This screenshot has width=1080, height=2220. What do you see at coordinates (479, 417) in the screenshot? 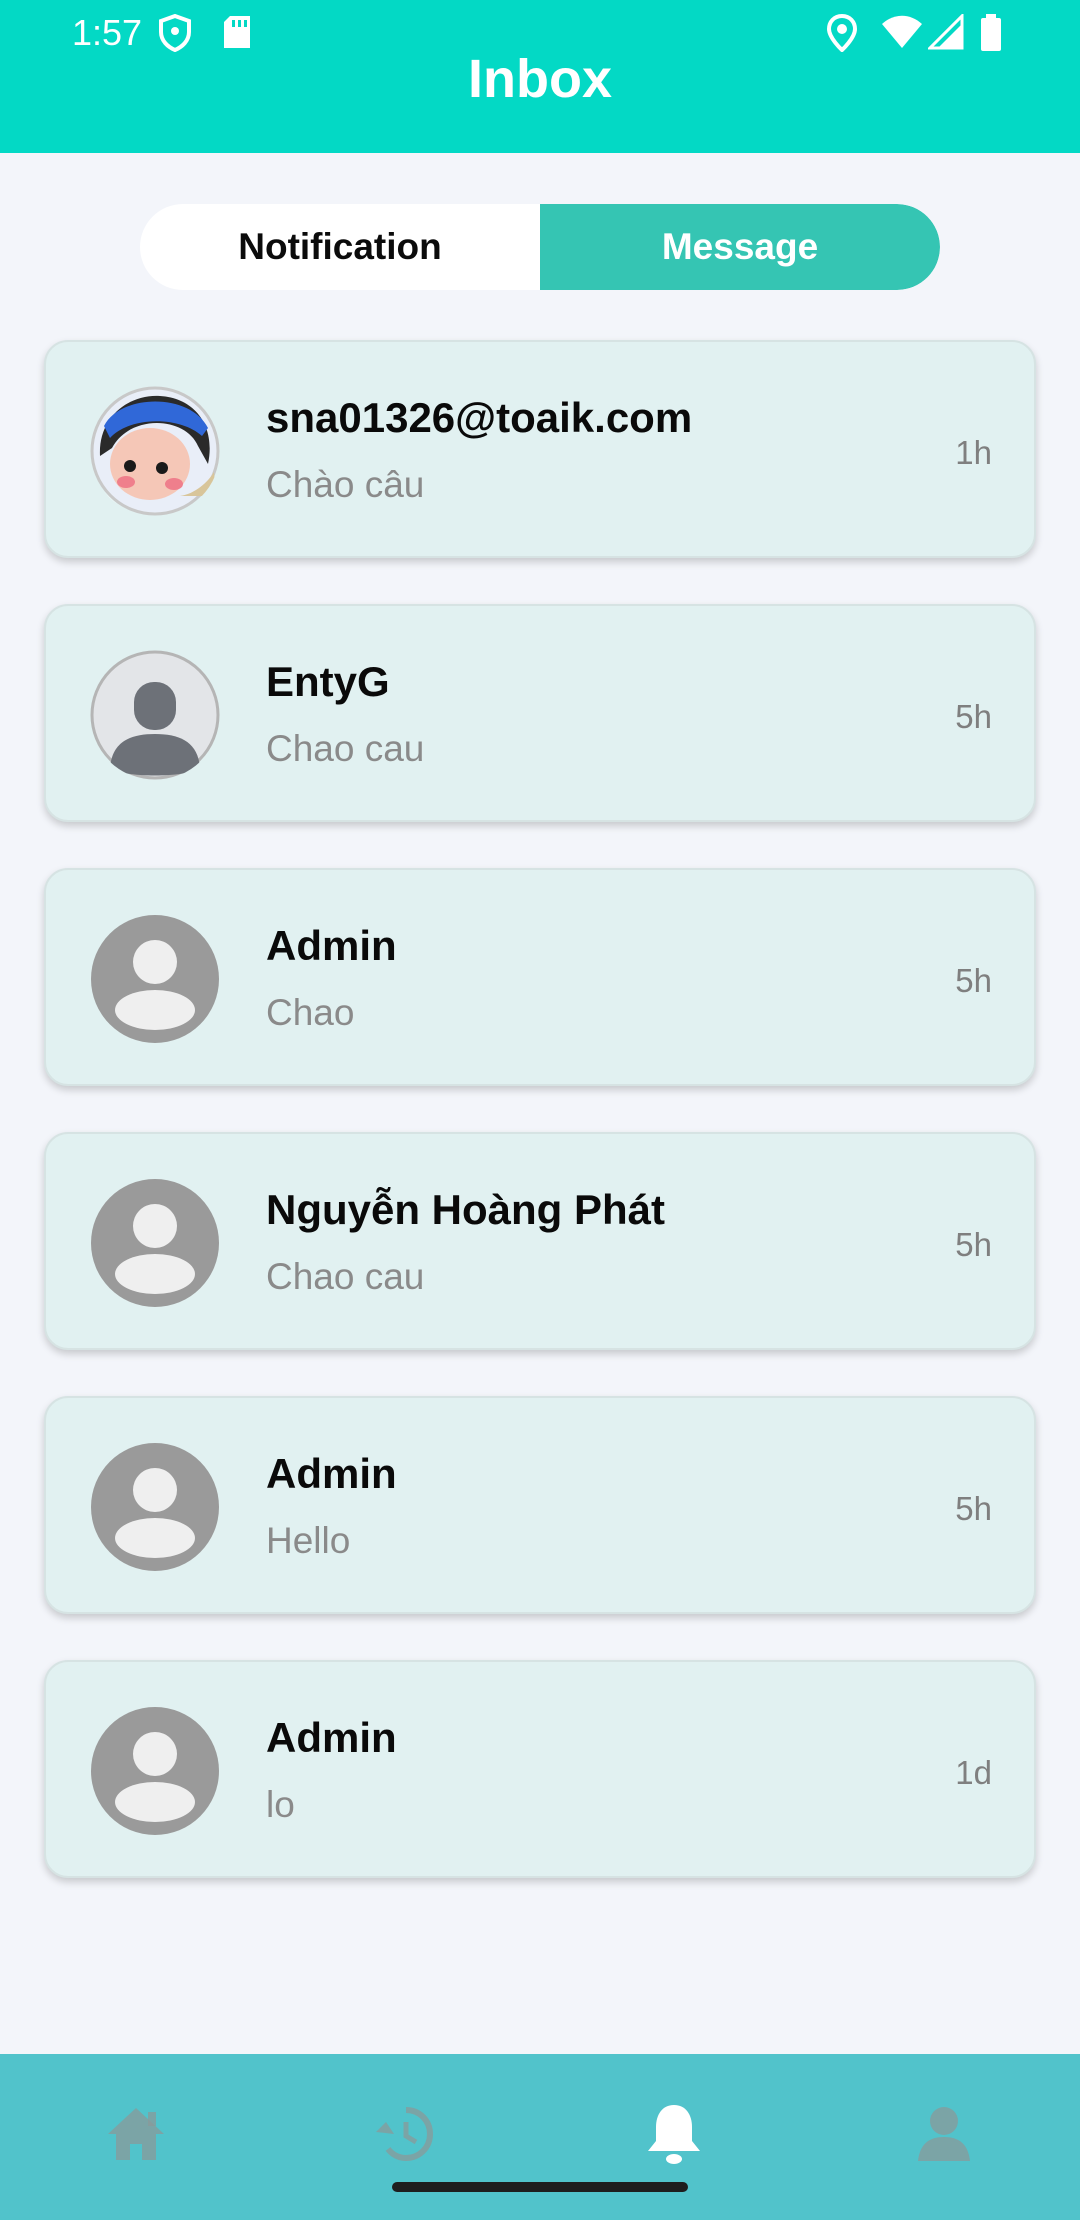
I see `sender-name: sna01326@toaik.com` at bounding box center [479, 417].